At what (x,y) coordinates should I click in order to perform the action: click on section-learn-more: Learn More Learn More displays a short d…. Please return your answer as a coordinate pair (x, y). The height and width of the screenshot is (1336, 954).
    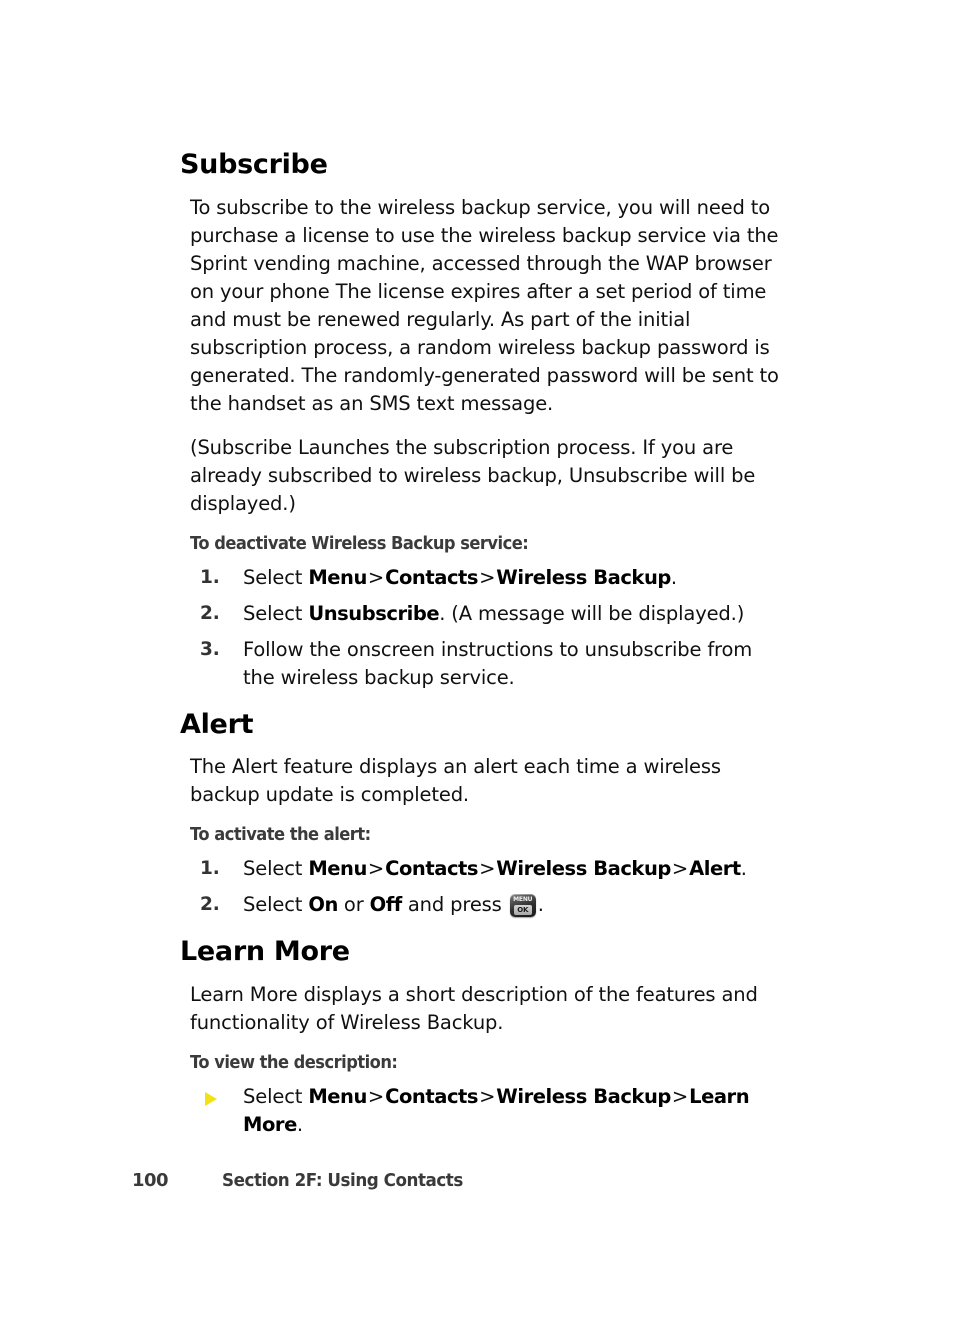
    Looking at the image, I should click on (485, 1038).